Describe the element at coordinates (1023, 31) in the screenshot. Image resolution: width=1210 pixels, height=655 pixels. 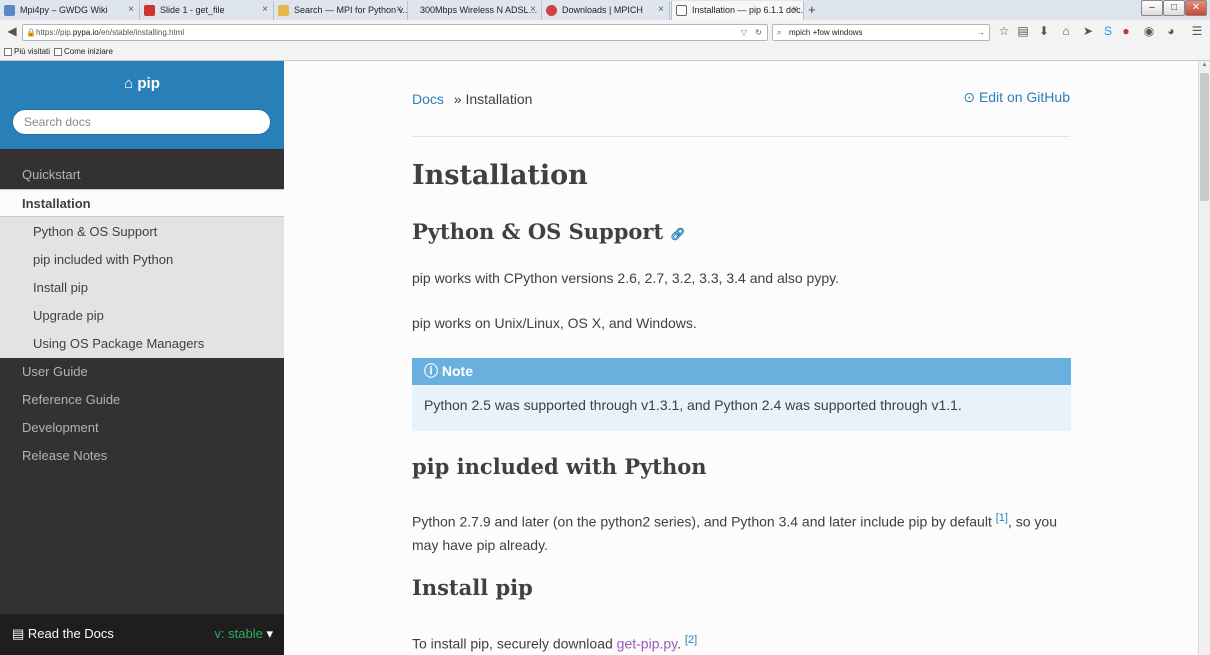
I see `reading-list-icon: ▤` at that location.